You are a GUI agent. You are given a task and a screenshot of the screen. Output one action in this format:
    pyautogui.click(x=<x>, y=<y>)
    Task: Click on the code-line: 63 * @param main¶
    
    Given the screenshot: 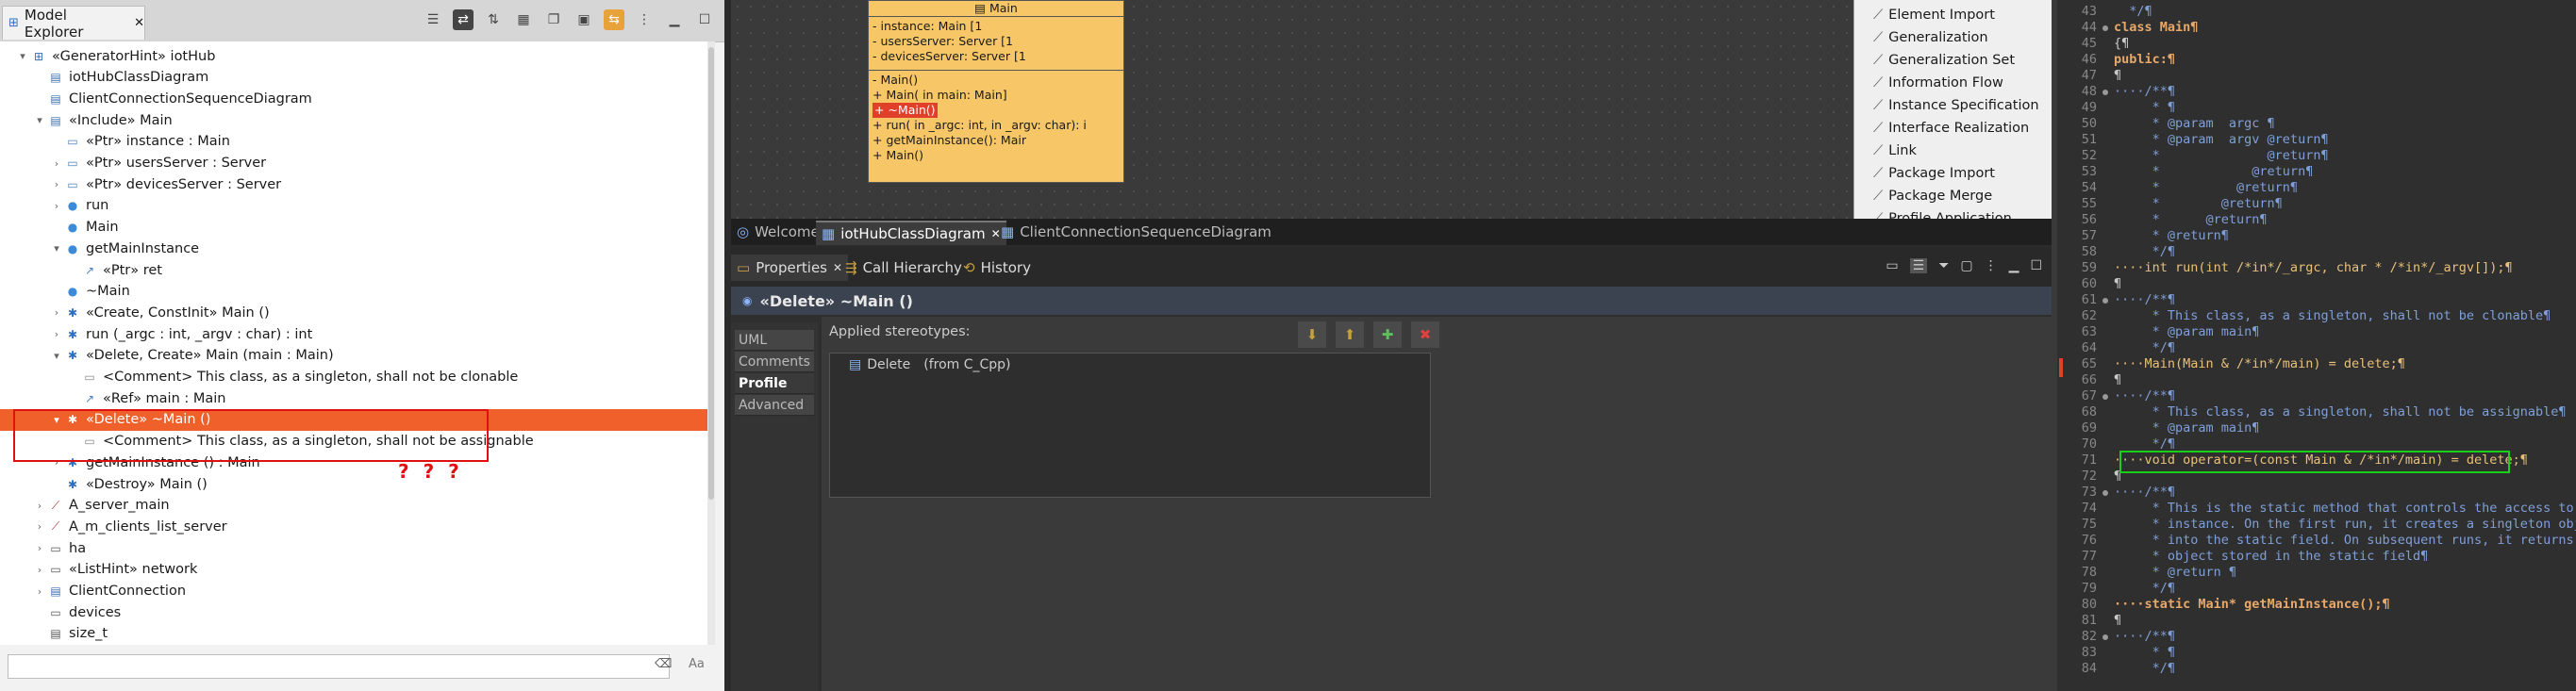 What is the action you would take?
    pyautogui.click(x=2316, y=332)
    